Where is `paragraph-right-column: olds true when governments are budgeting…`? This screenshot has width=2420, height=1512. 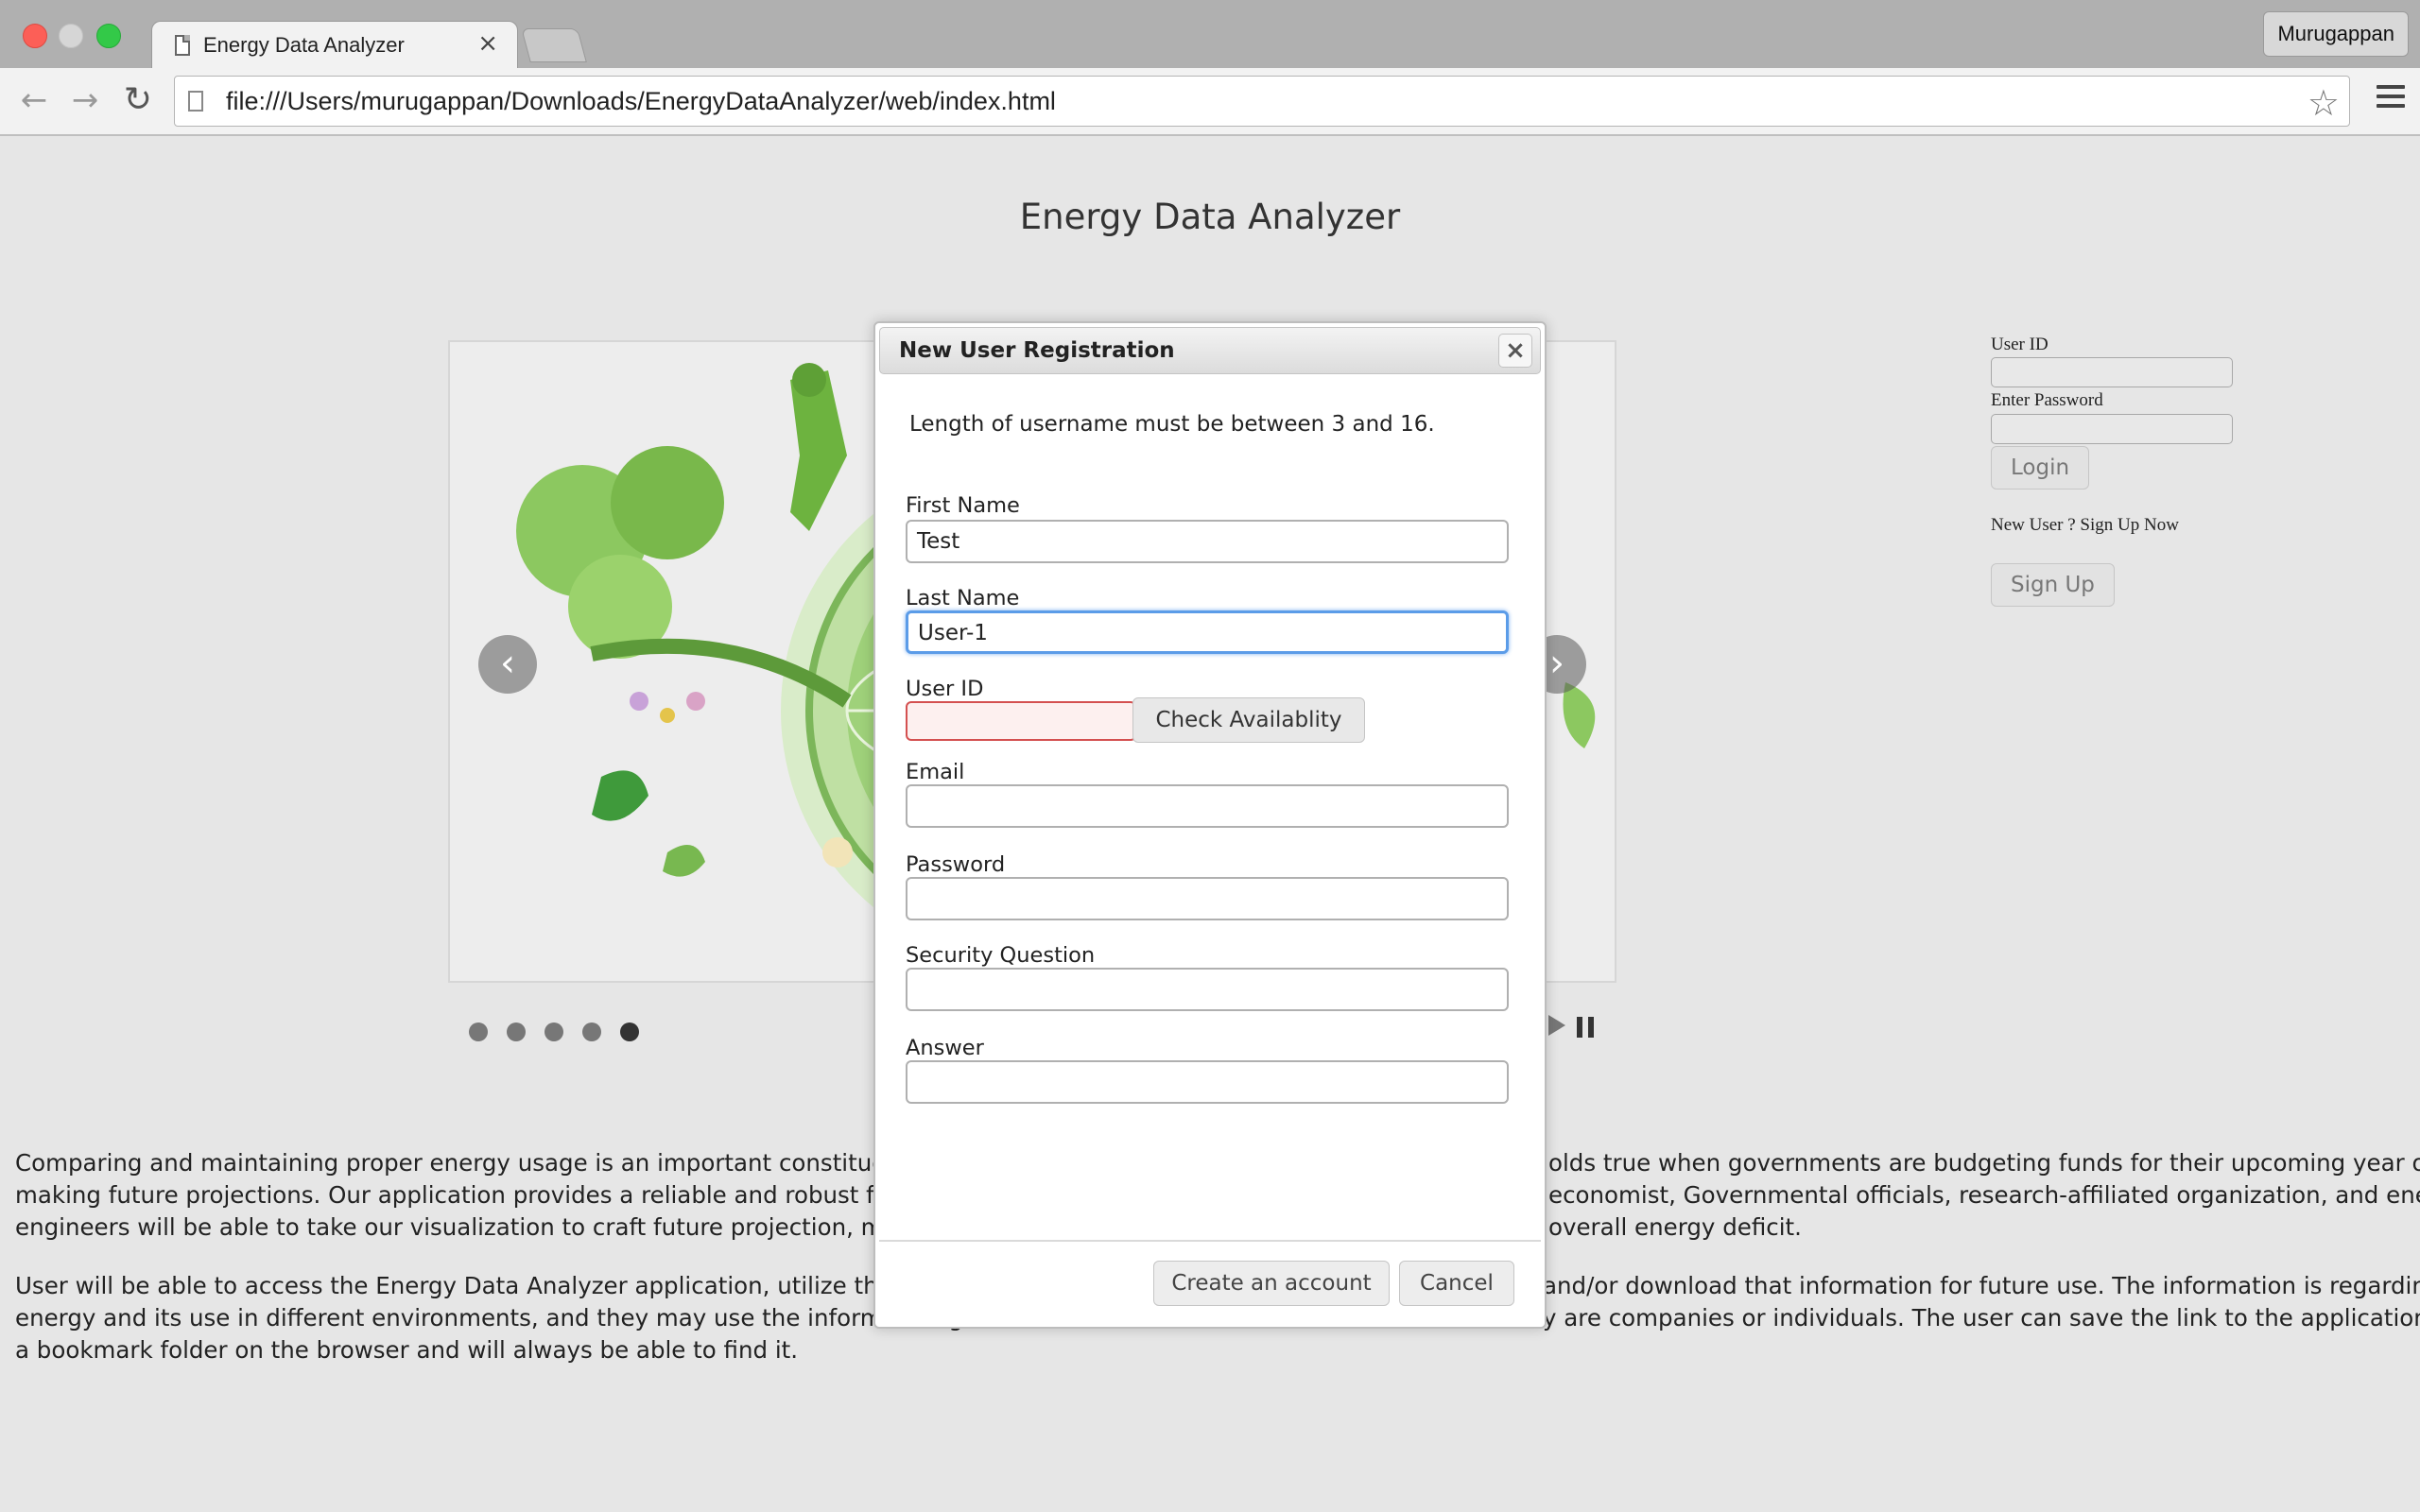
paragraph-right-column: olds true when governments are budgeting… is located at coordinates (1984, 1195).